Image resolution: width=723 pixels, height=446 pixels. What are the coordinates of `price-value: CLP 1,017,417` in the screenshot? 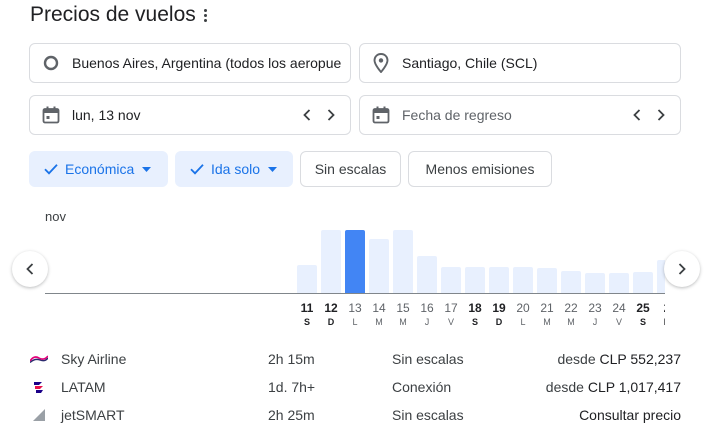 It's located at (634, 387).